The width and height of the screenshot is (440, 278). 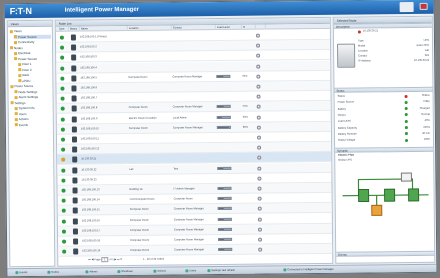 I want to click on node-name: 192.168.100.17, so click(x=91, y=231).